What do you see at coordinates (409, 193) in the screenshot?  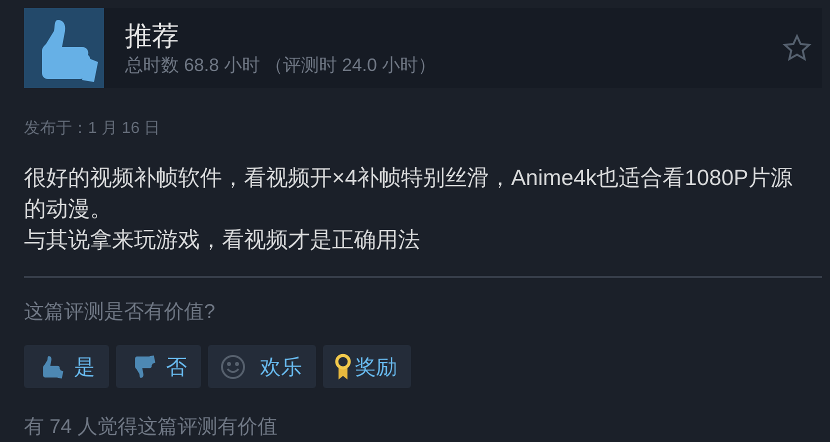 I see `review-text: 很好的视频补帧软件，看视频开×4补帧特别丝滑，Anime4k也适合看1080P片源的动漫。` at bounding box center [409, 193].